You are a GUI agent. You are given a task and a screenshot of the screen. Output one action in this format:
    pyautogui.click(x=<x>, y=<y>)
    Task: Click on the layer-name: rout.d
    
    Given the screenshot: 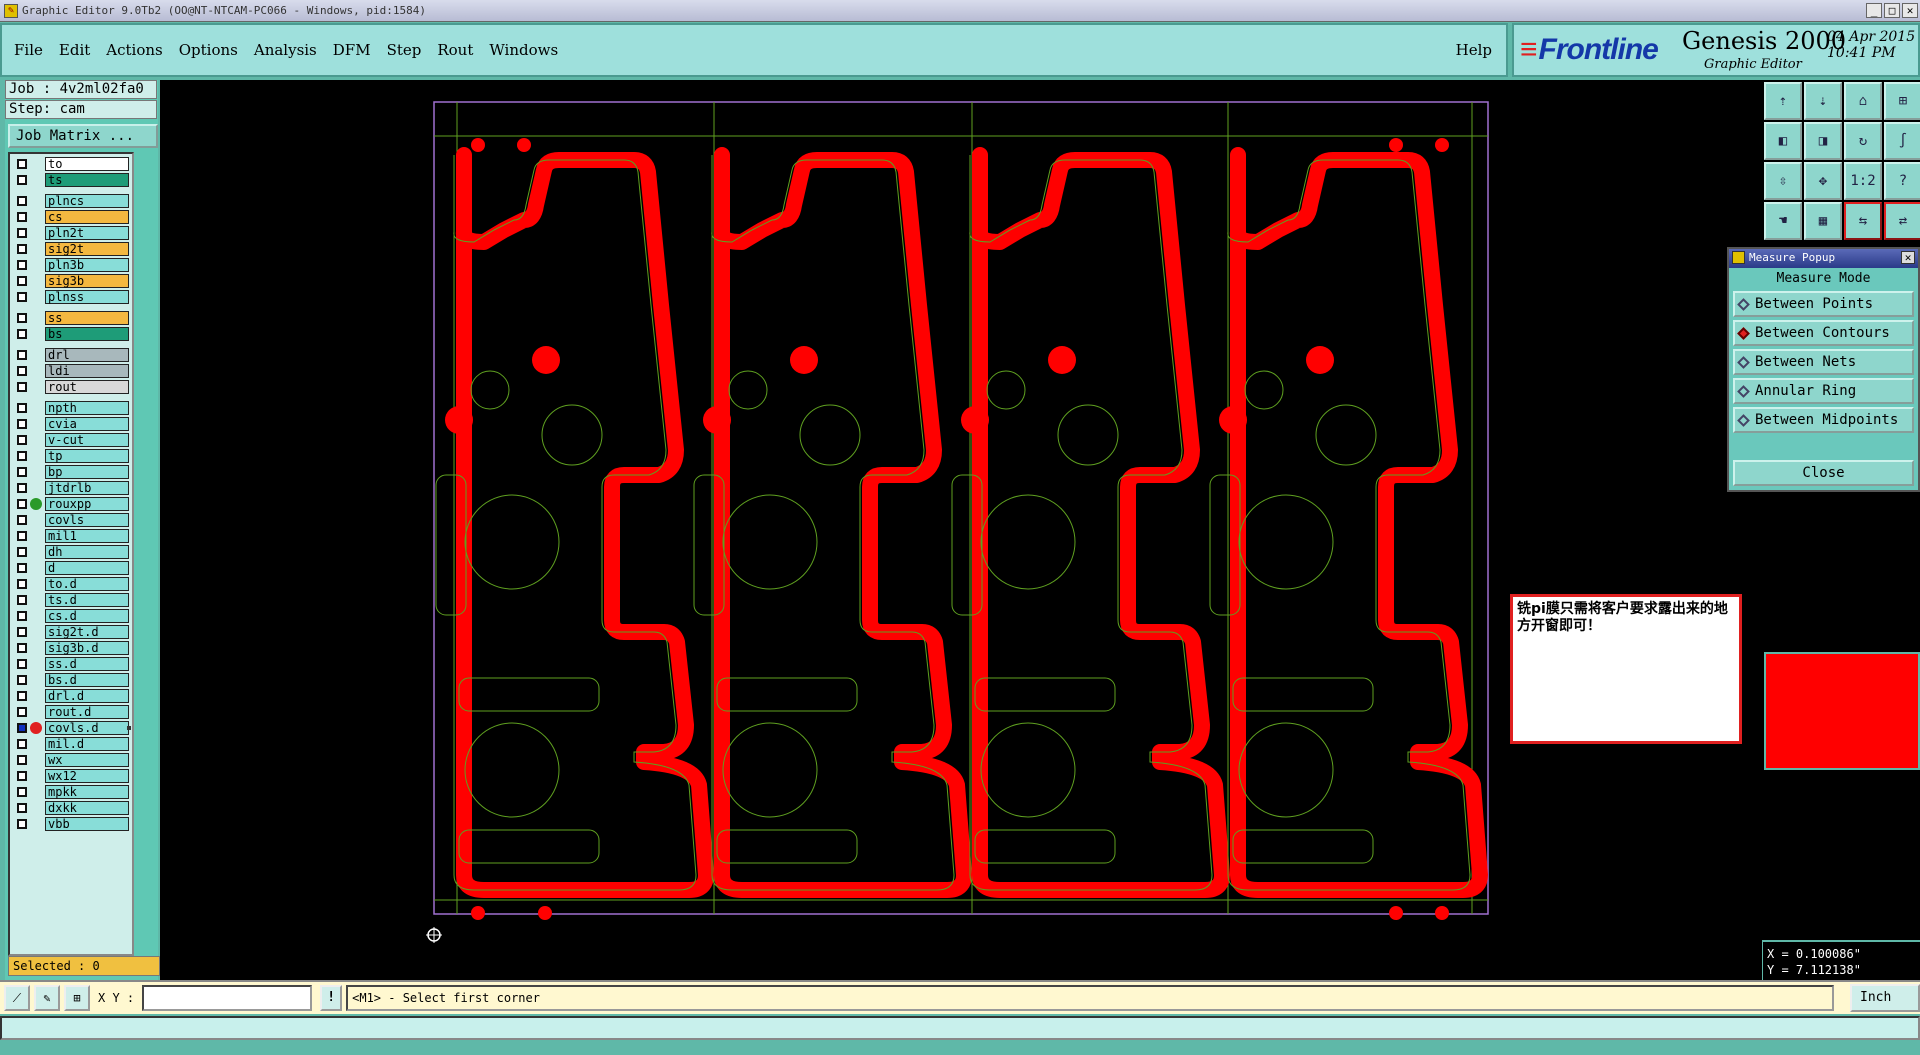 What is the action you would take?
    pyautogui.click(x=87, y=712)
    